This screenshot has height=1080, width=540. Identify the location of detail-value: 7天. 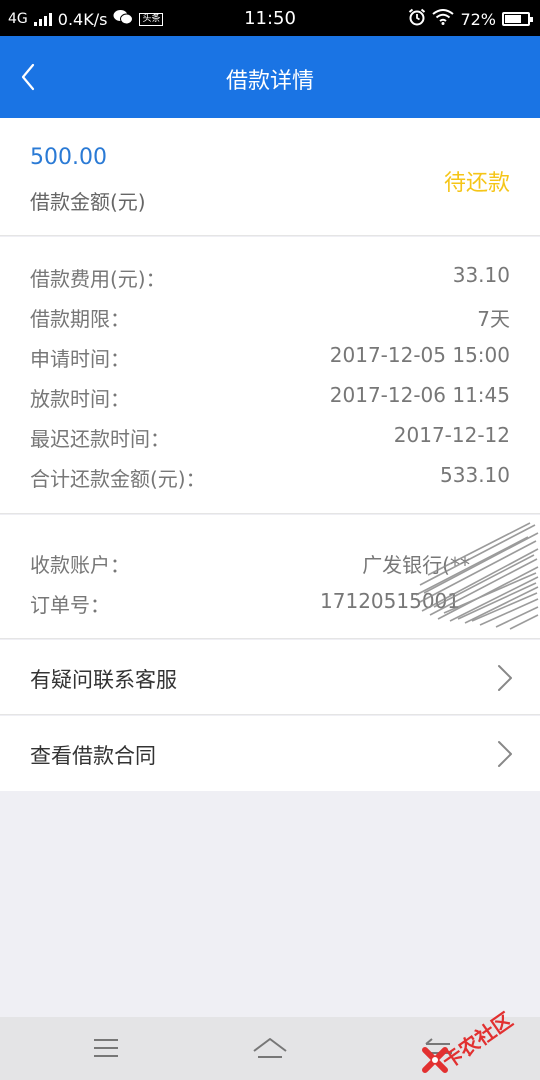
(493, 319).